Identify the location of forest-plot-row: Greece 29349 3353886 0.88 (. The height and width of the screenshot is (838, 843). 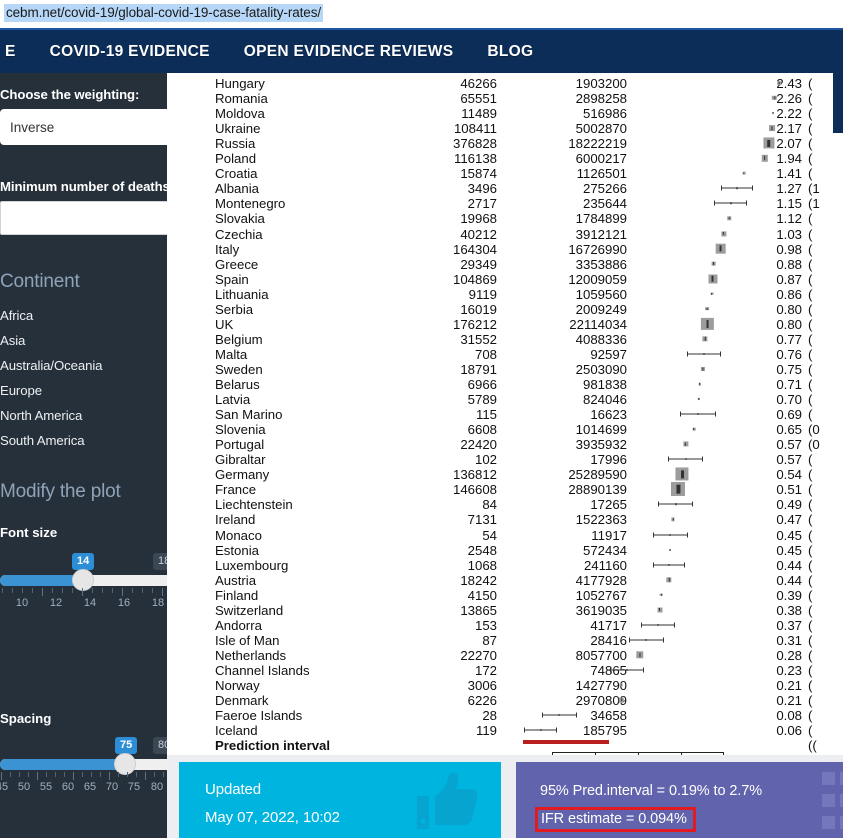
(505, 264).